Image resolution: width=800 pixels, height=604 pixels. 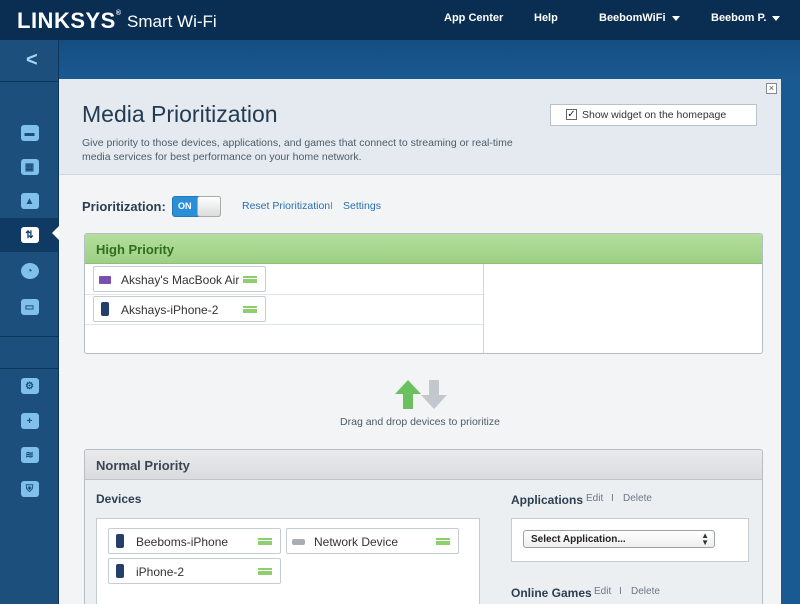 What do you see at coordinates (473, 18) in the screenshot?
I see `app-center-link: App Center` at bounding box center [473, 18].